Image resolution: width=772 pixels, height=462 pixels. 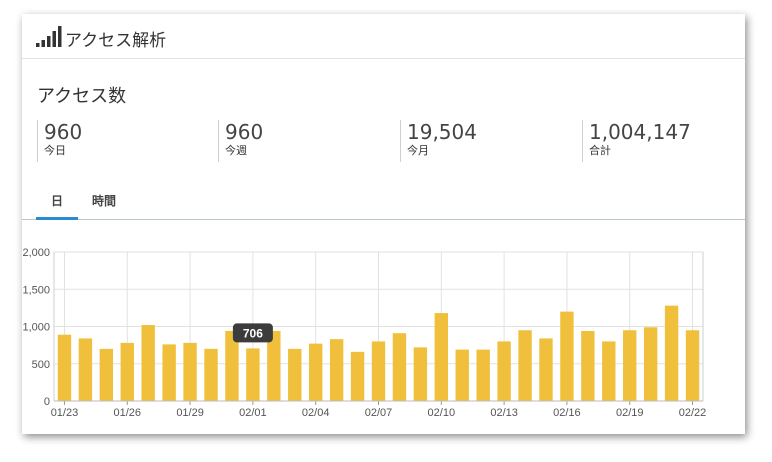 I want to click on stat-week: 960 今週, so click(x=240, y=141).